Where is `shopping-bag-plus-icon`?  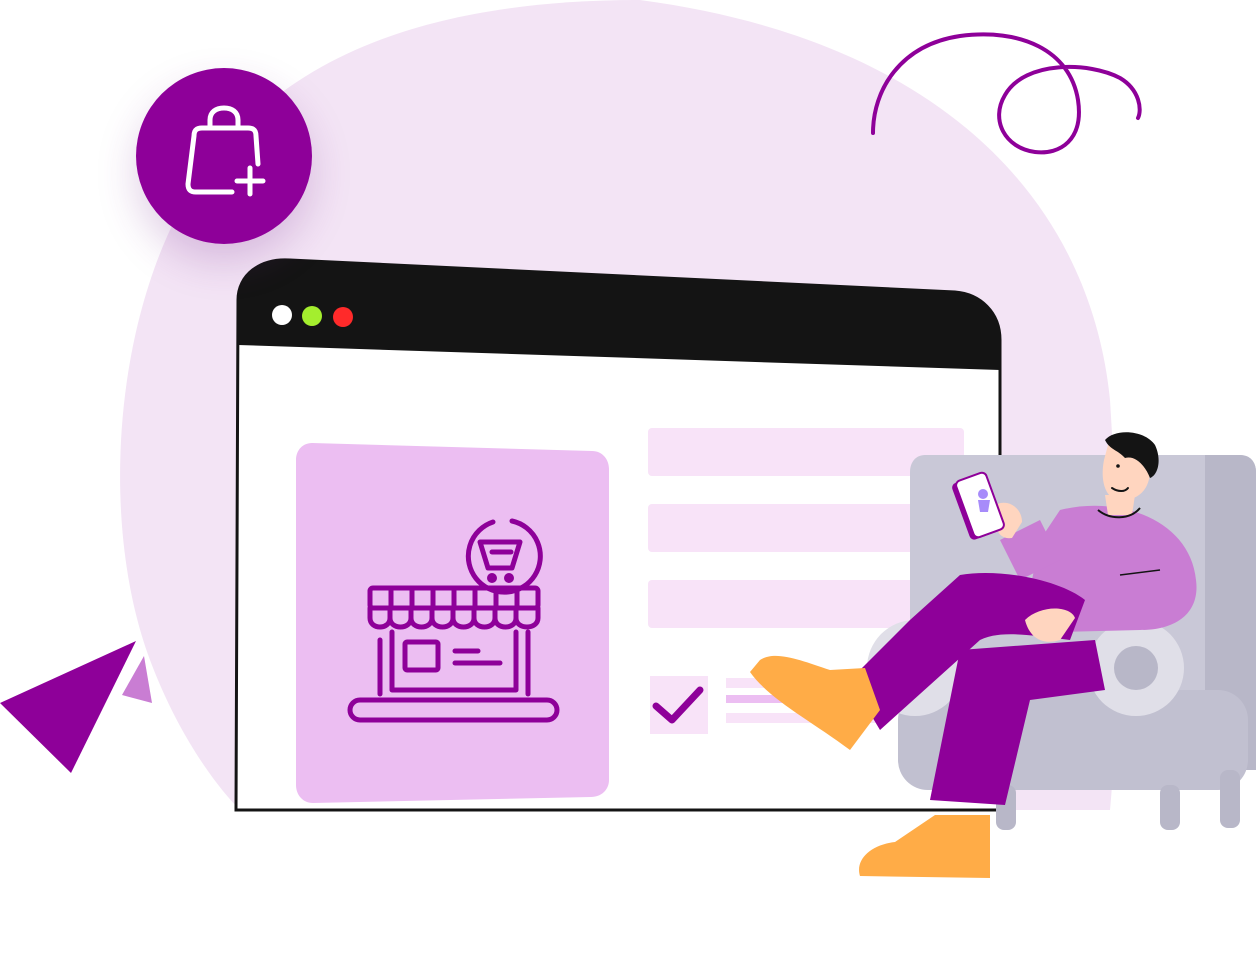 shopping-bag-plus-icon is located at coordinates (224, 156).